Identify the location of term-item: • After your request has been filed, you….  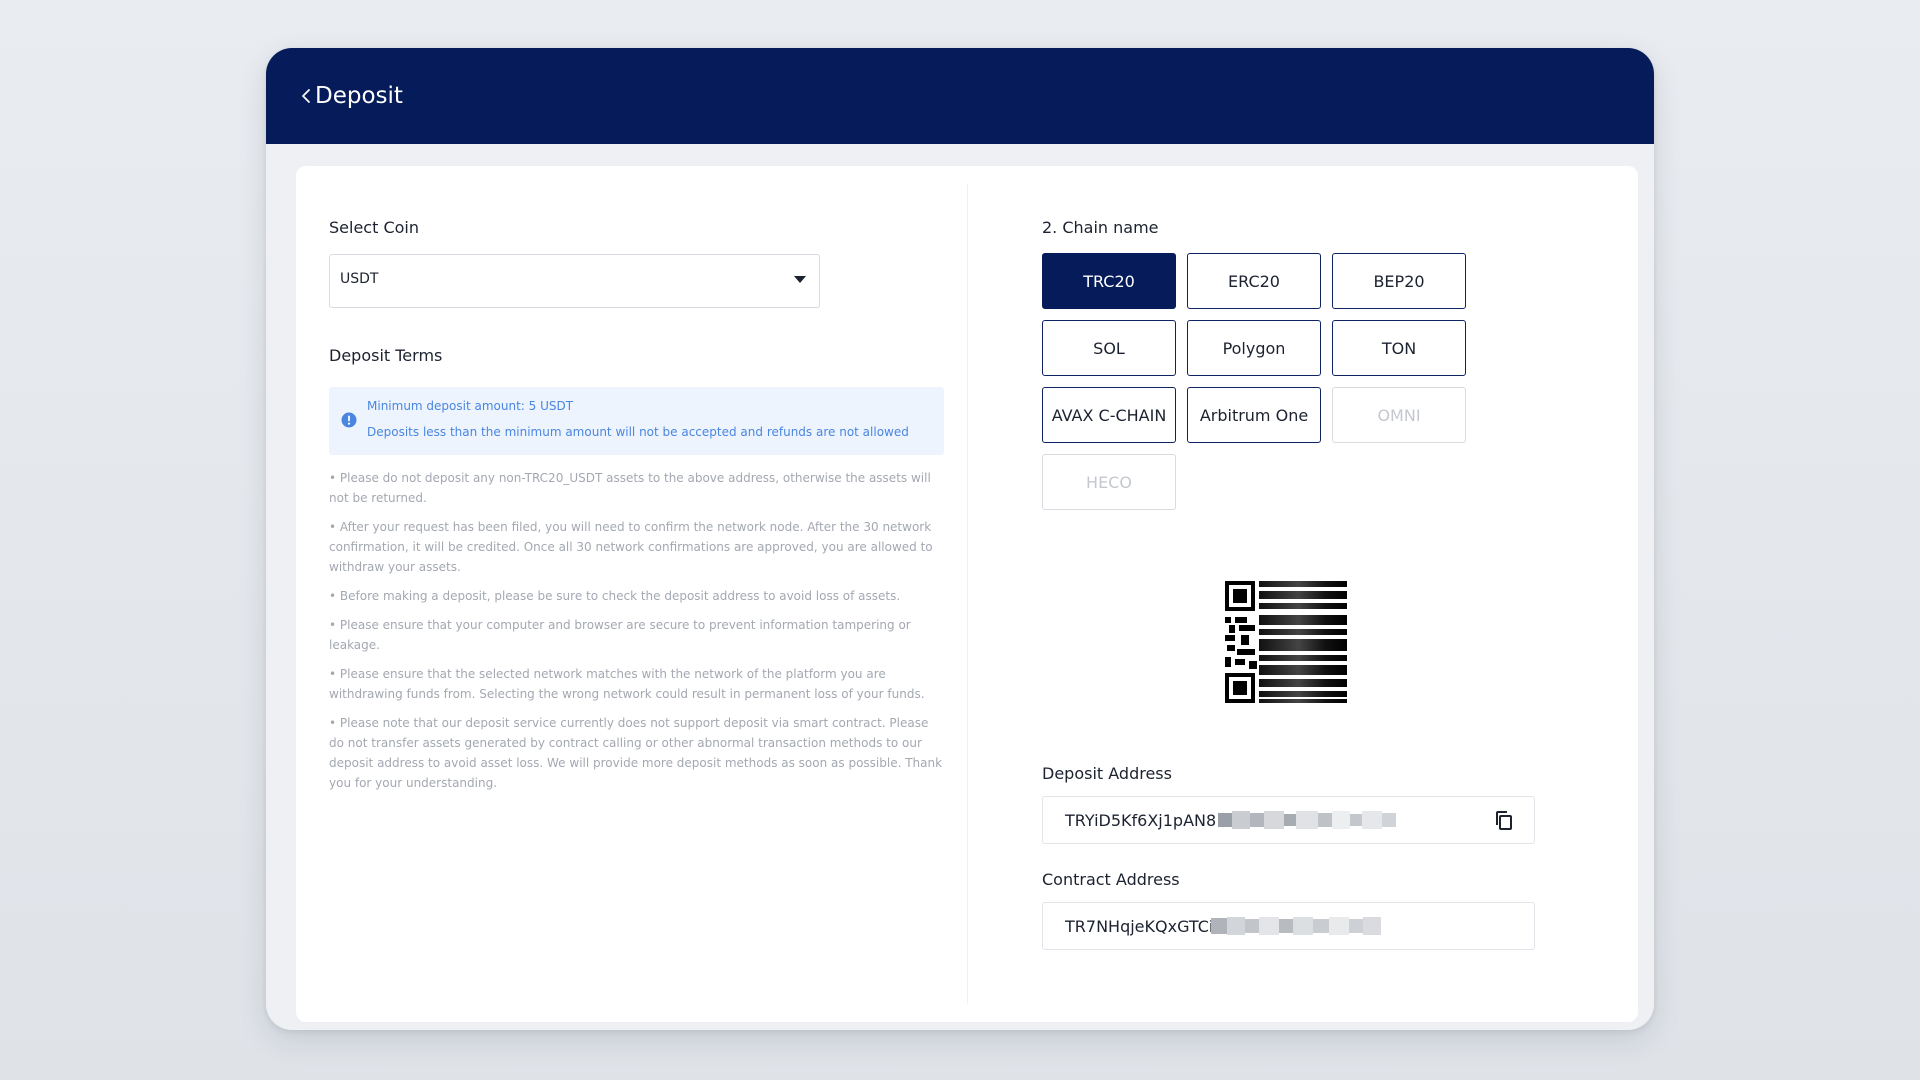
(631, 547).